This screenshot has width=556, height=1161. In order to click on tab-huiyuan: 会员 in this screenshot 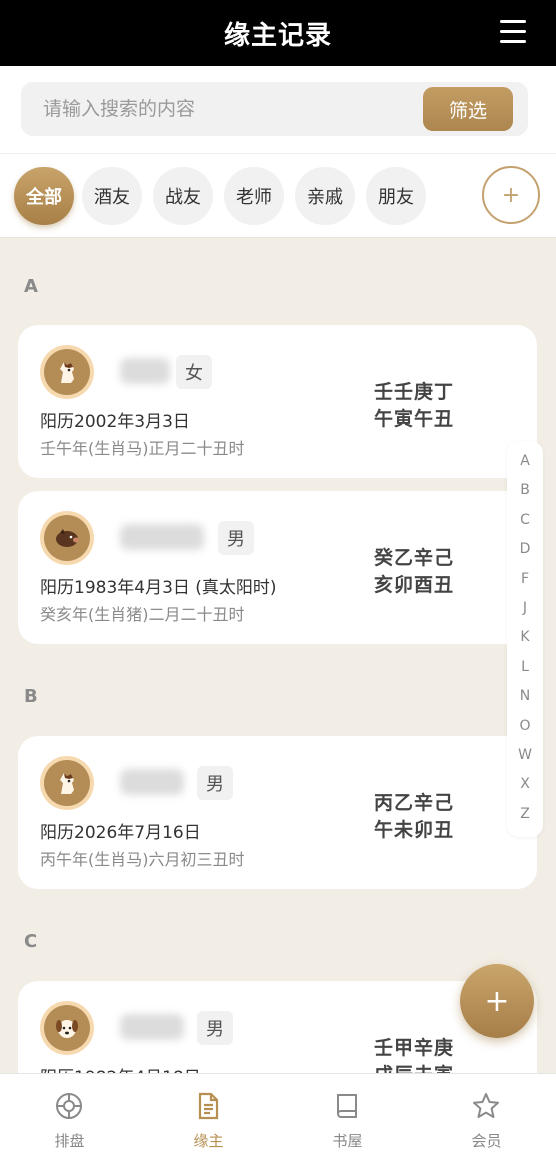, I will do `click(486, 1117)`.